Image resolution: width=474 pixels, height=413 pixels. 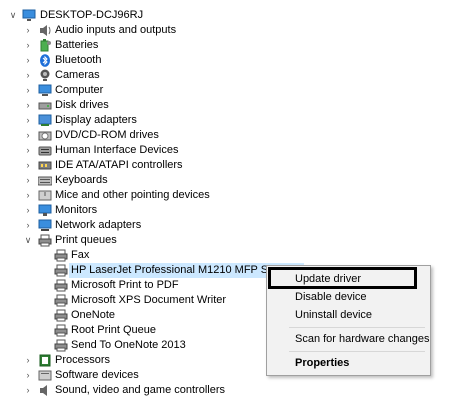 I want to click on tree-item-cameras: › Cameras, so click(x=237, y=75).